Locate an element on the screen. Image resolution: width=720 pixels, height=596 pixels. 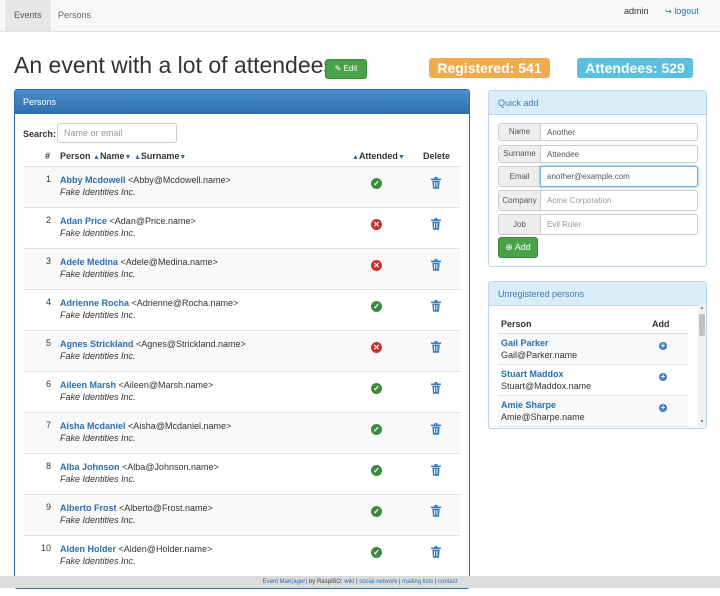
scroll-thumb is located at coordinates (702, 325).